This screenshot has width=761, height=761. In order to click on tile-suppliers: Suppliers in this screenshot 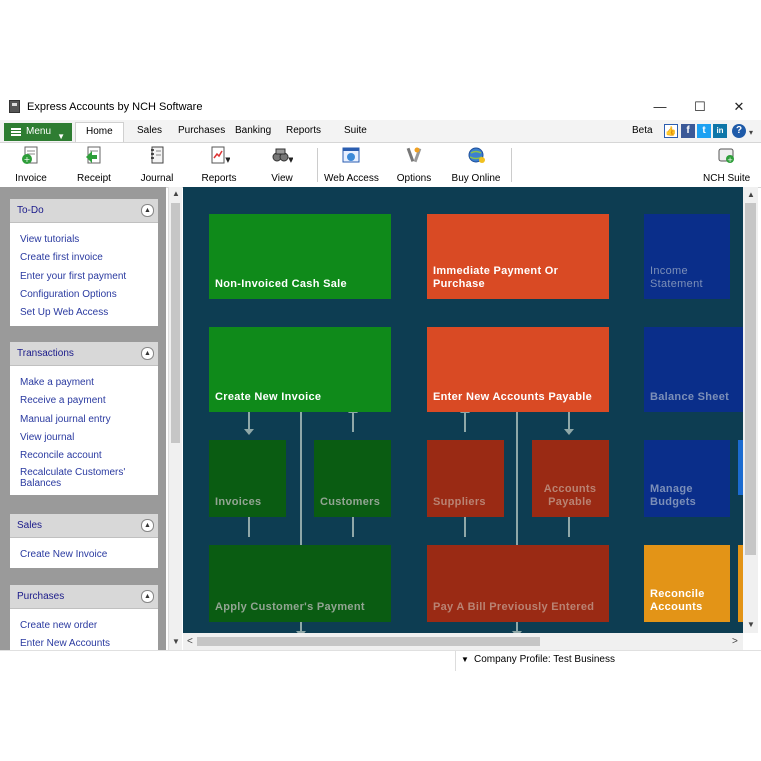, I will do `click(465, 478)`.